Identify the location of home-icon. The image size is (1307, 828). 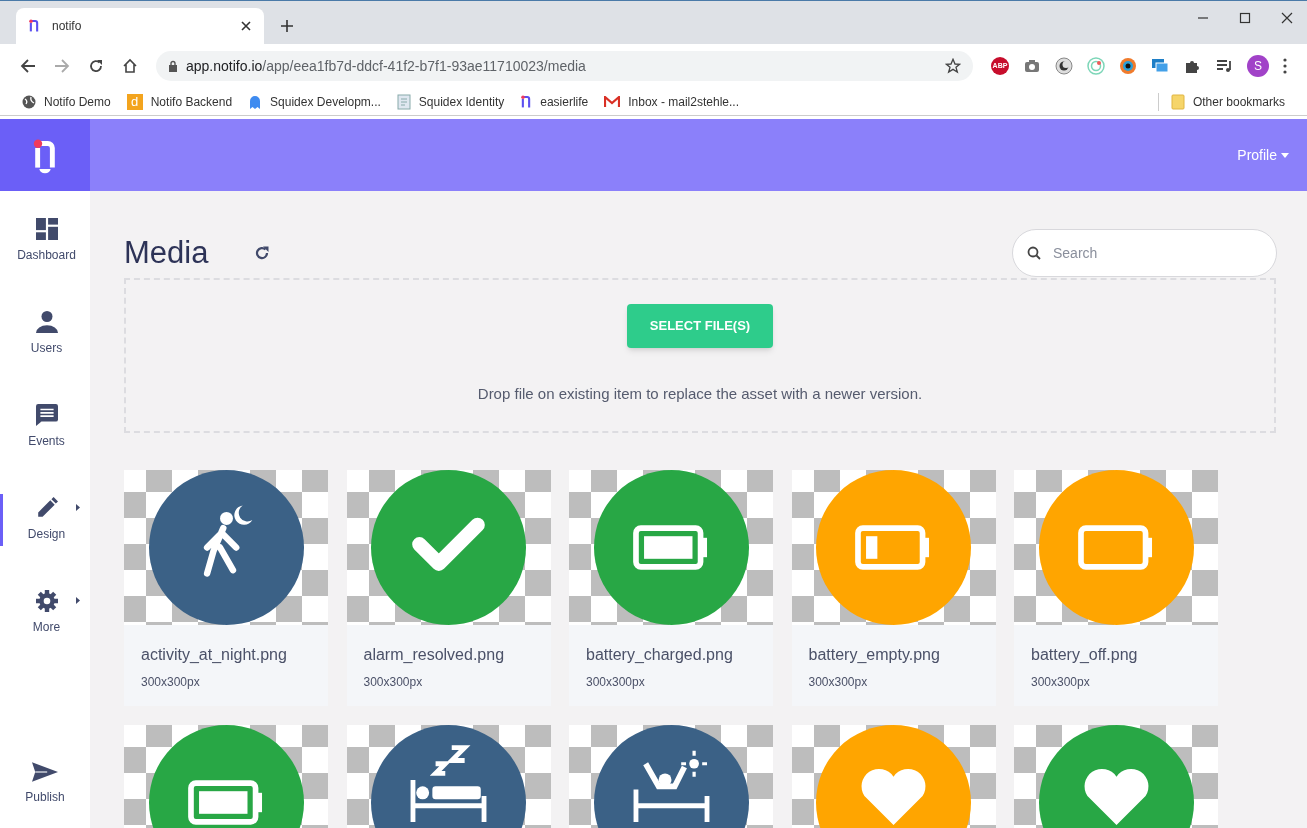
(130, 66).